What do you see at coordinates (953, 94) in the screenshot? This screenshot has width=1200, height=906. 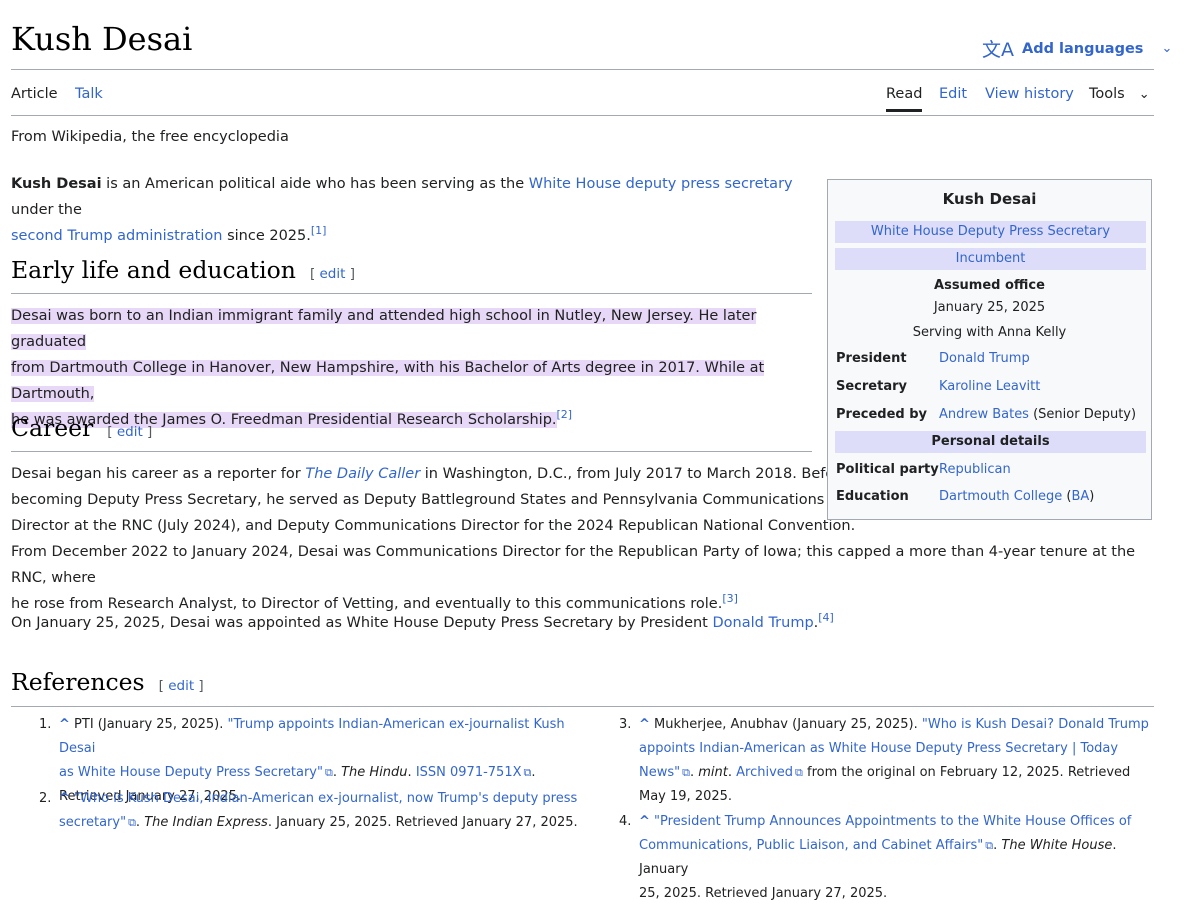 I see `tab-edit: Edit` at bounding box center [953, 94].